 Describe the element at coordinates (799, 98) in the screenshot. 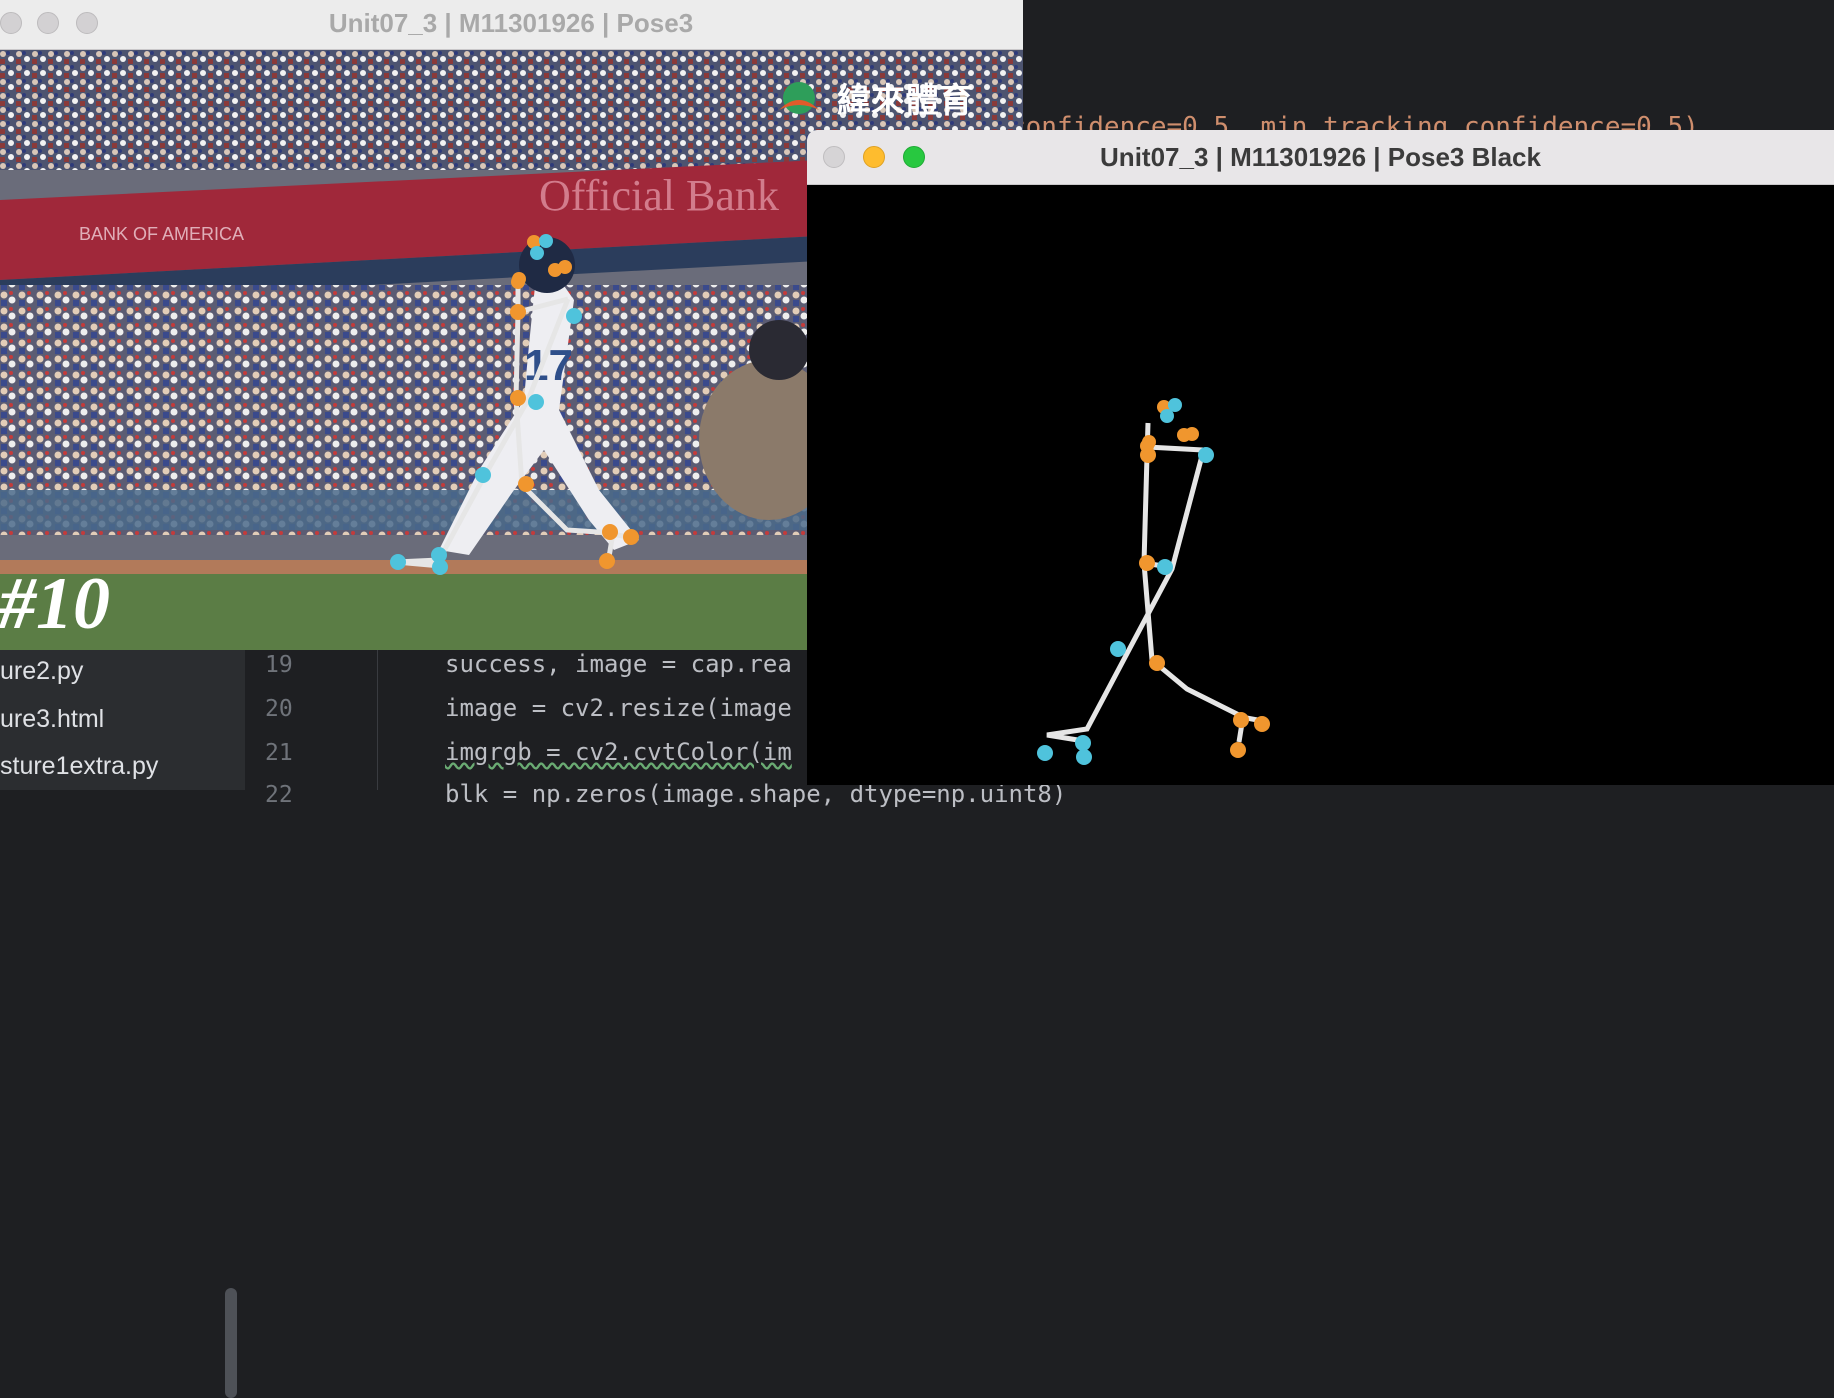

I see `broadcaster-logo-icon` at that location.